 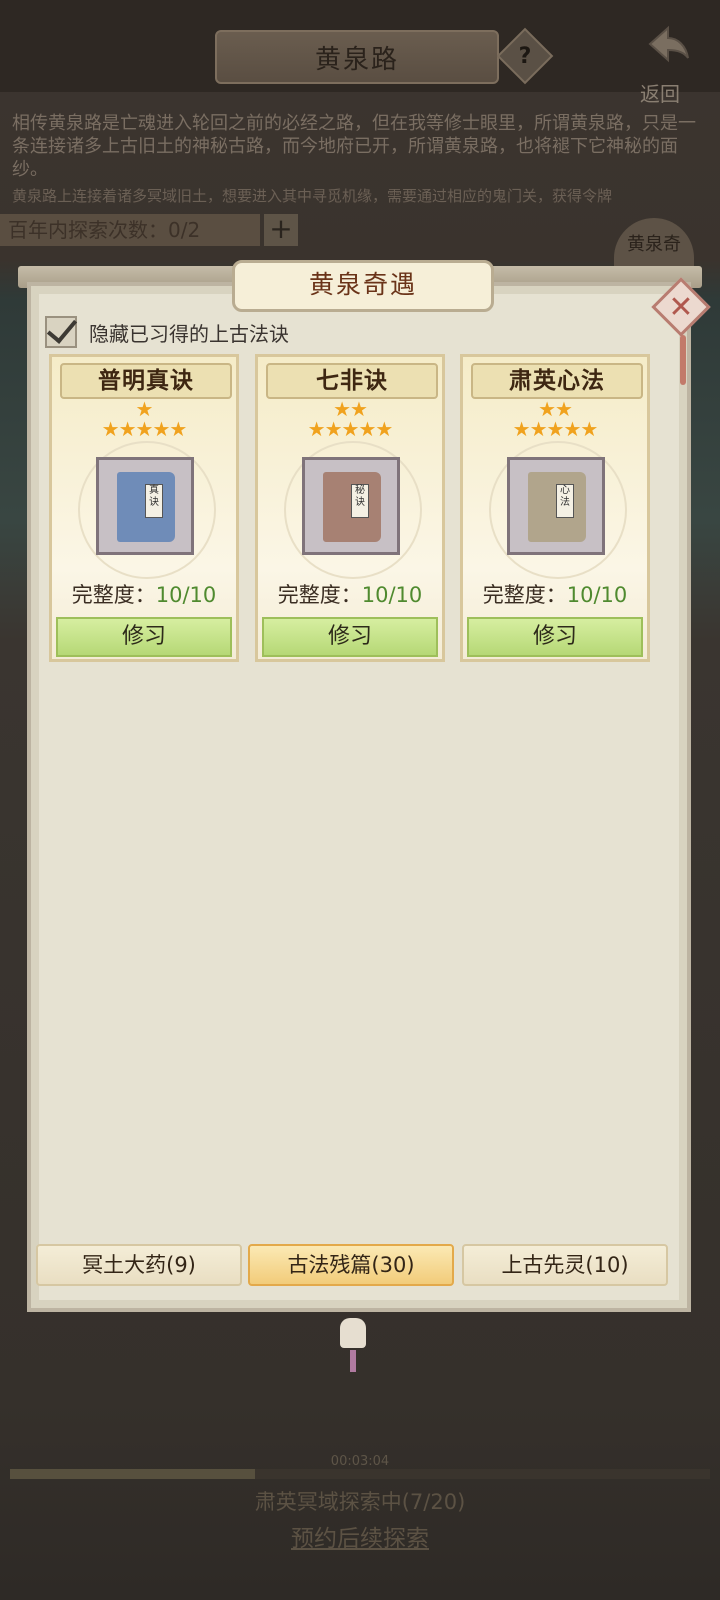 I want to click on star-rating-top: ★, so click(x=144, y=409).